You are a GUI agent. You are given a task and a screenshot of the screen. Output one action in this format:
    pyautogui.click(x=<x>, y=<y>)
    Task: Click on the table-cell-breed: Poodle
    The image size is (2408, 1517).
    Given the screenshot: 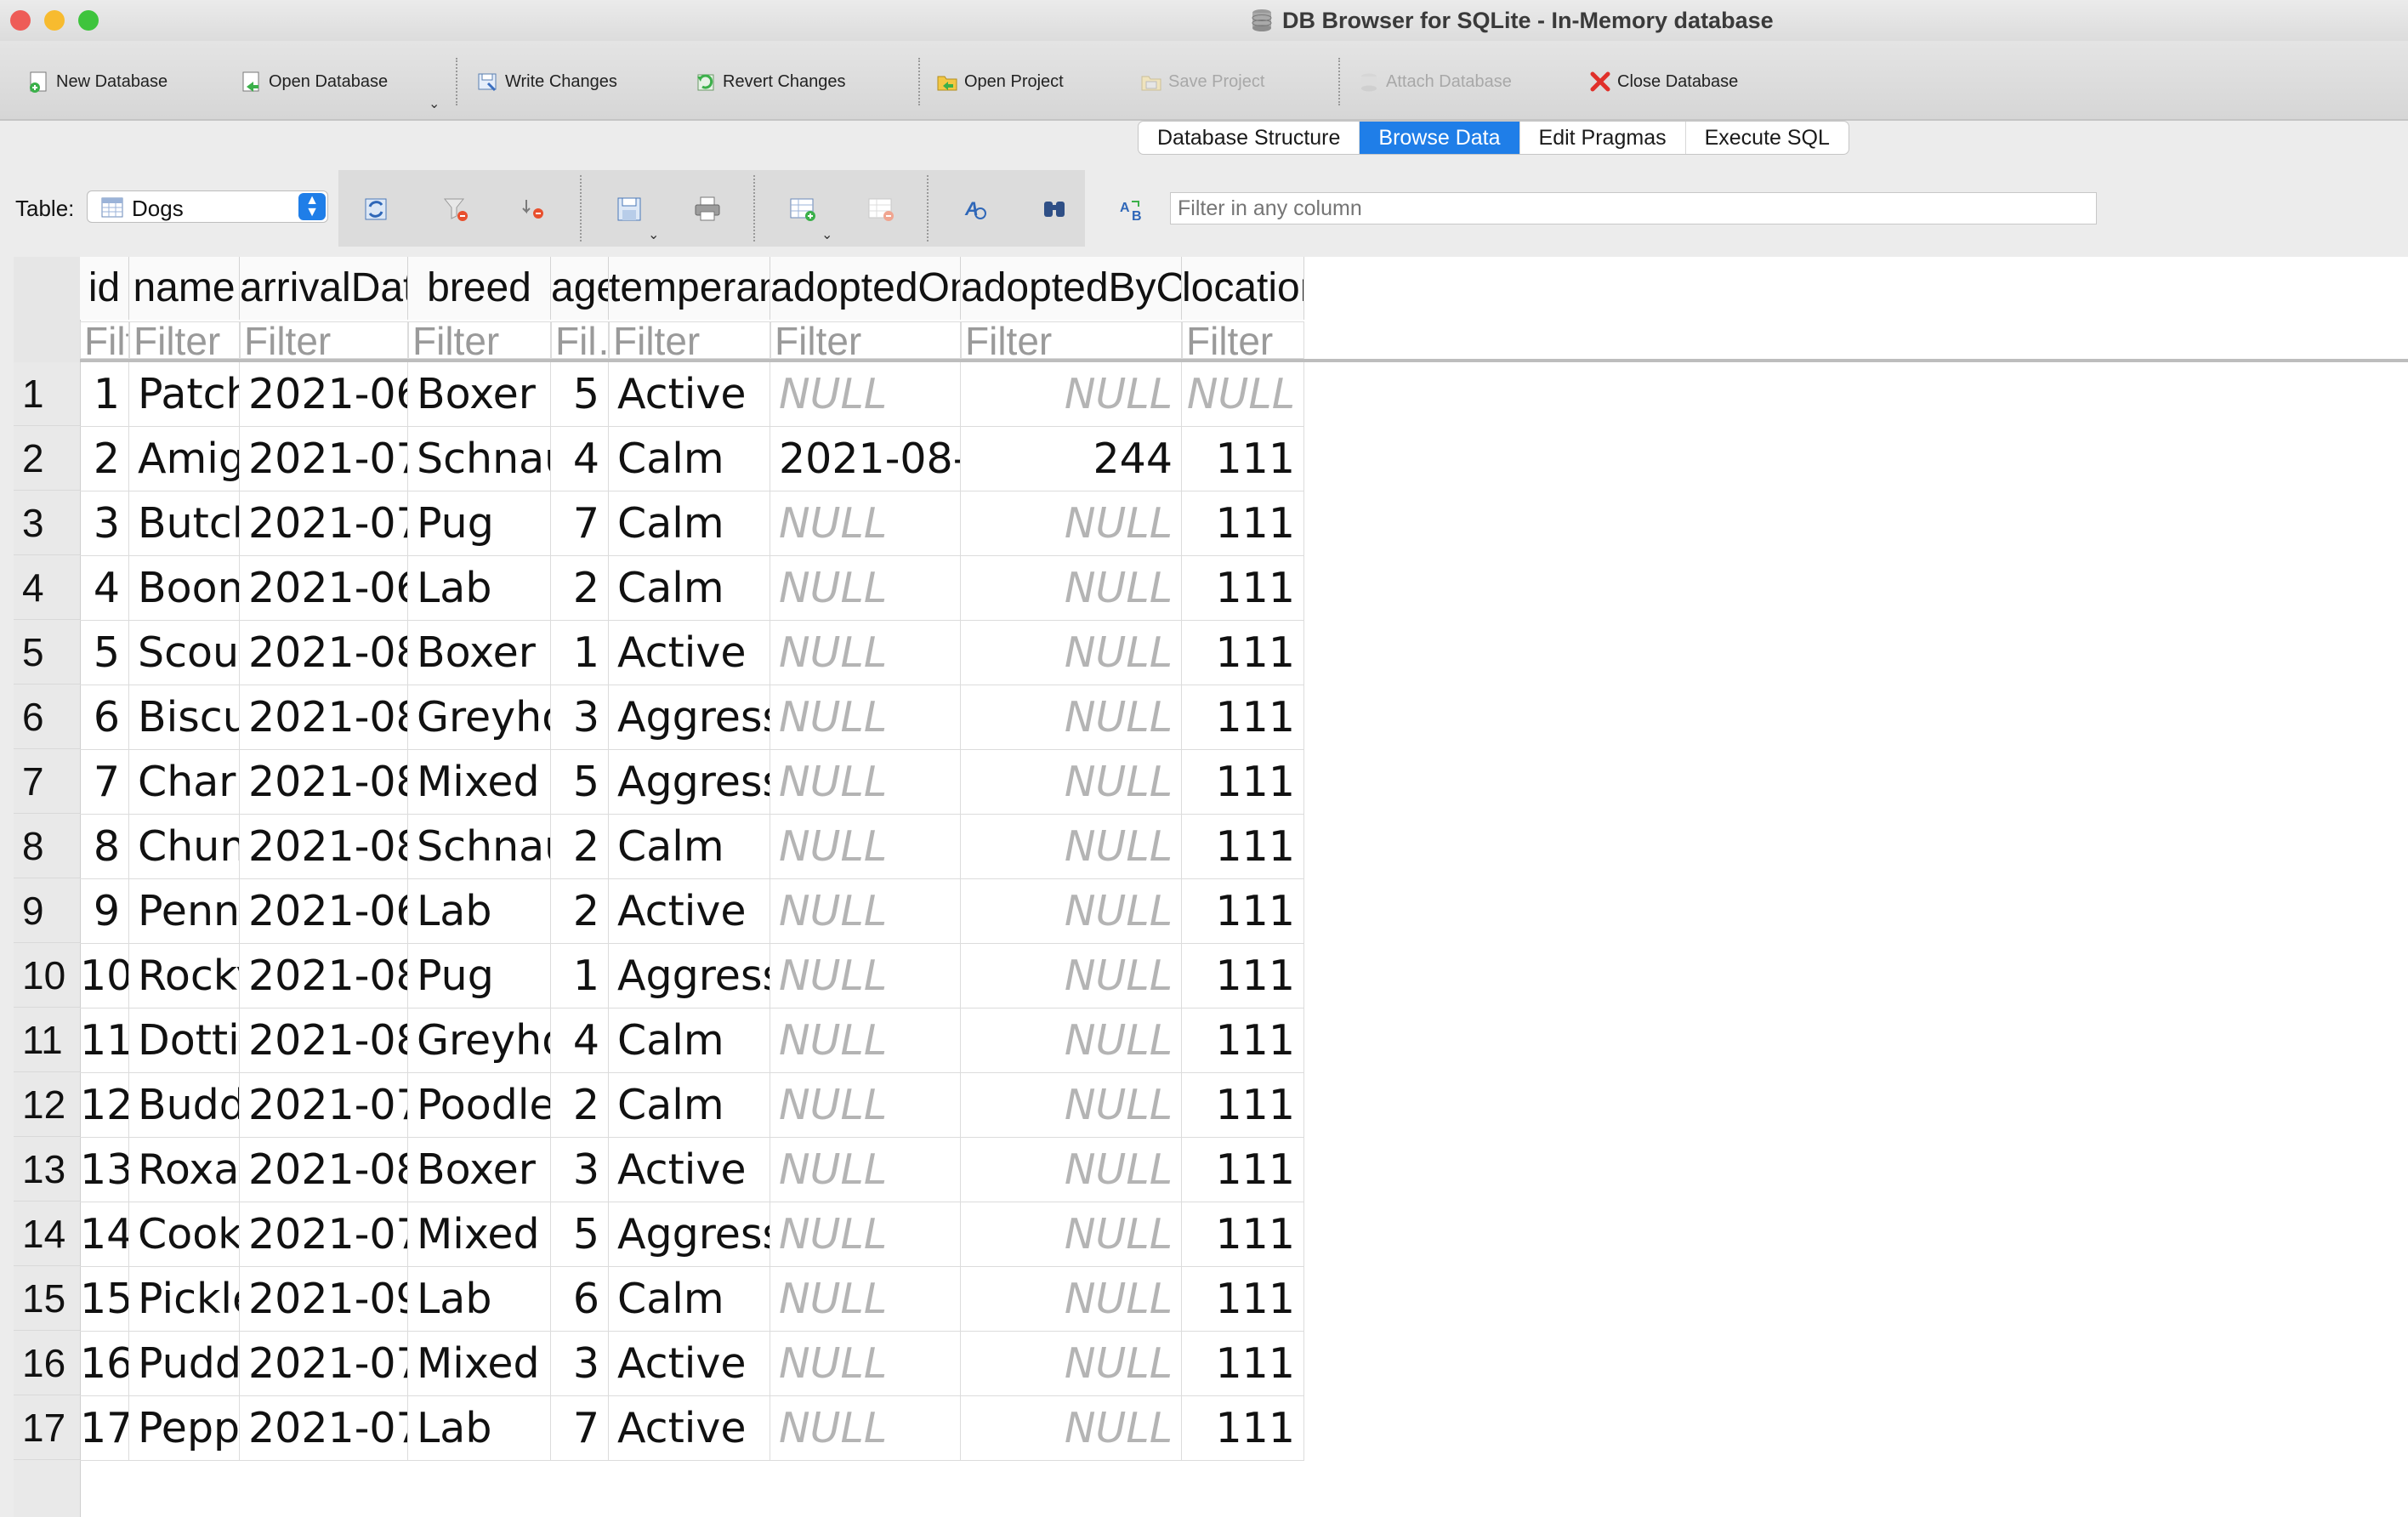 What is the action you would take?
    pyautogui.click(x=479, y=1105)
    